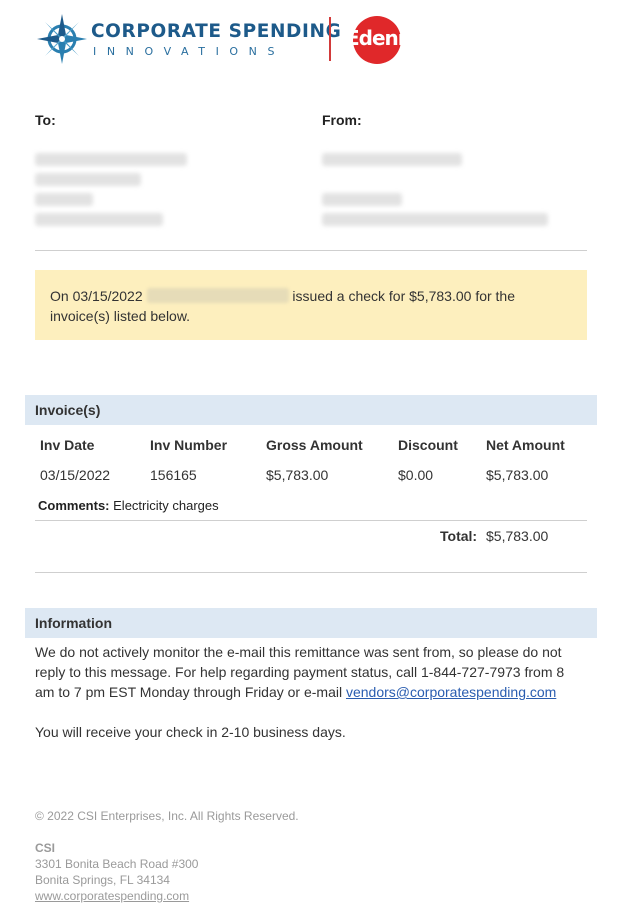 Image resolution: width=638 pixels, height=923 pixels. I want to click on col-inv-number: Inv Number, so click(189, 445).